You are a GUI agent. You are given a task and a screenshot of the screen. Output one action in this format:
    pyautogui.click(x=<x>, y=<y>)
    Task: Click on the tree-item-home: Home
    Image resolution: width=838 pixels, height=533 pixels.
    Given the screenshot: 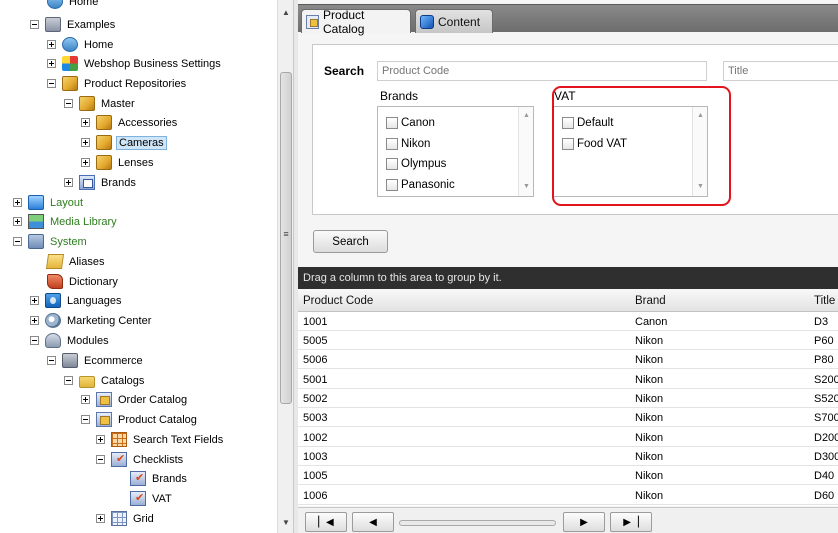 What is the action you would take?
    pyautogui.click(x=81, y=44)
    